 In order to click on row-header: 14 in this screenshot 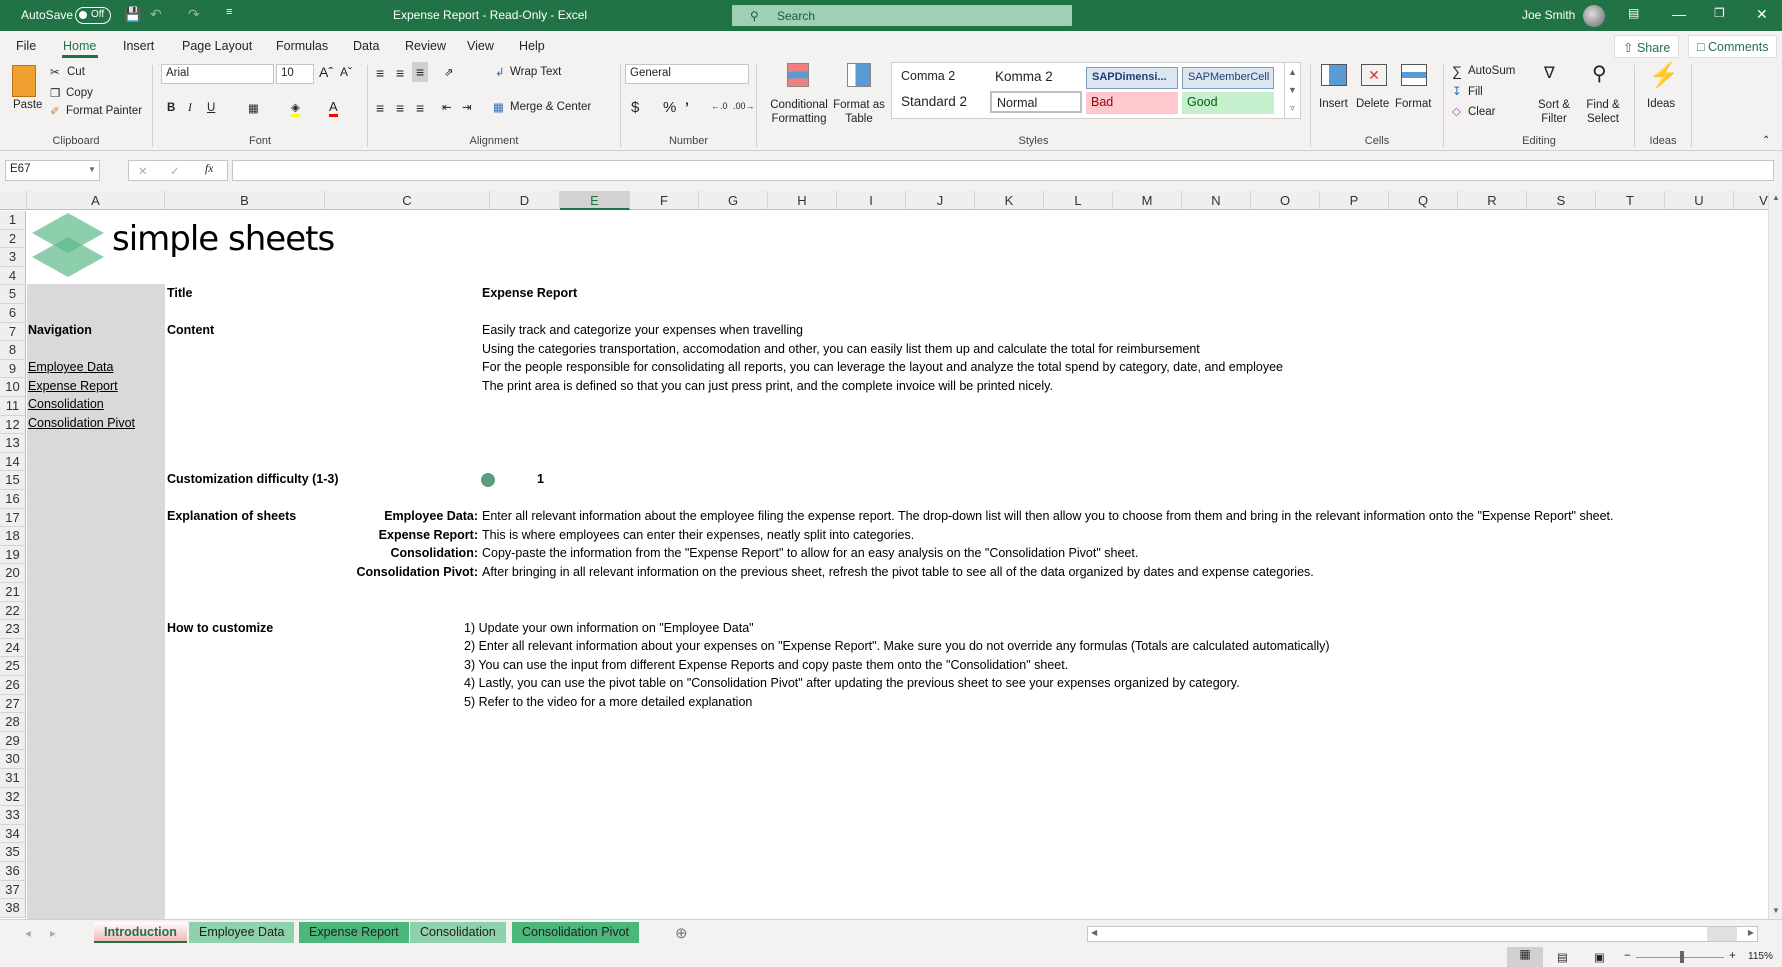, I will do `click(13, 462)`.